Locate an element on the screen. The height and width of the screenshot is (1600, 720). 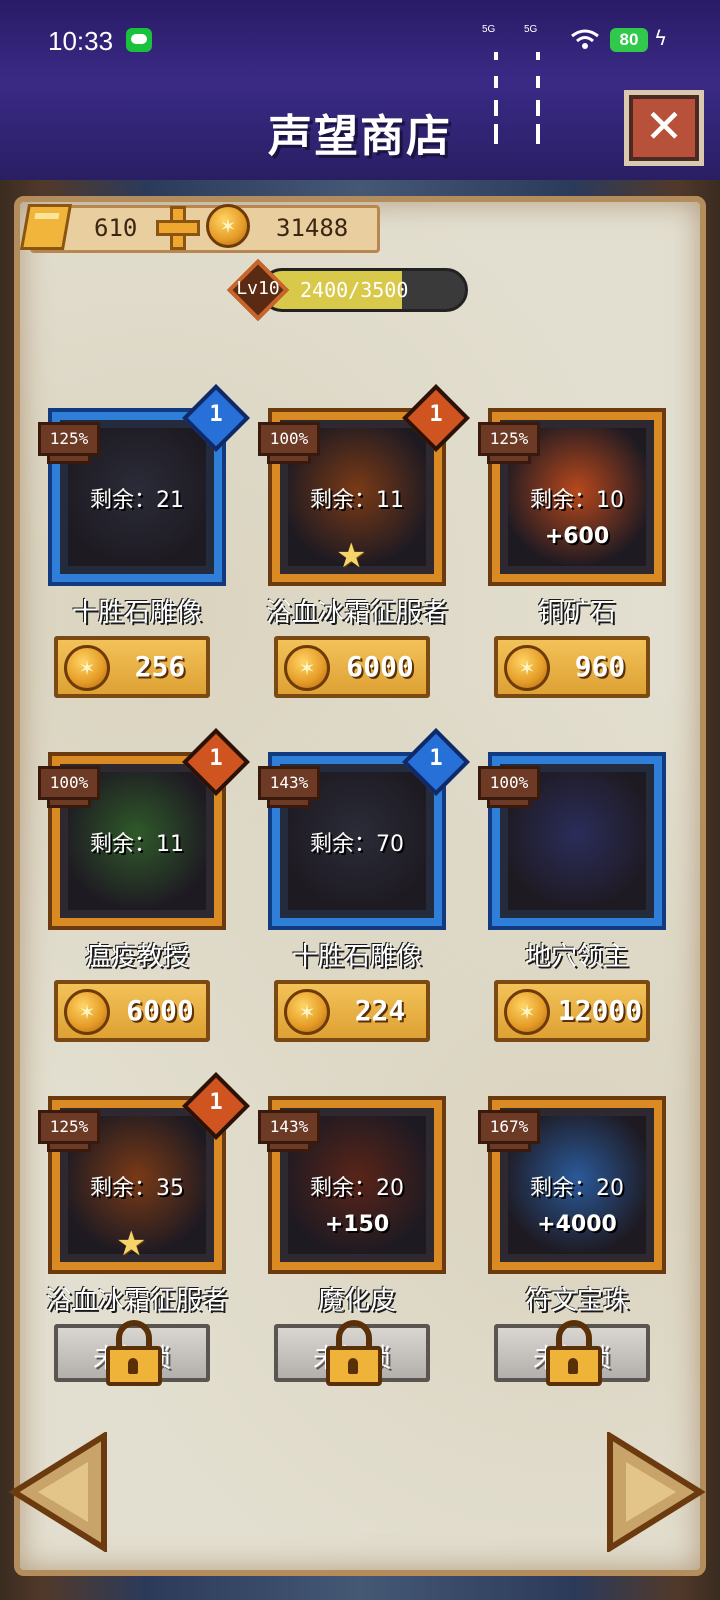
prev-page-button is located at coordinates (58, 1492).